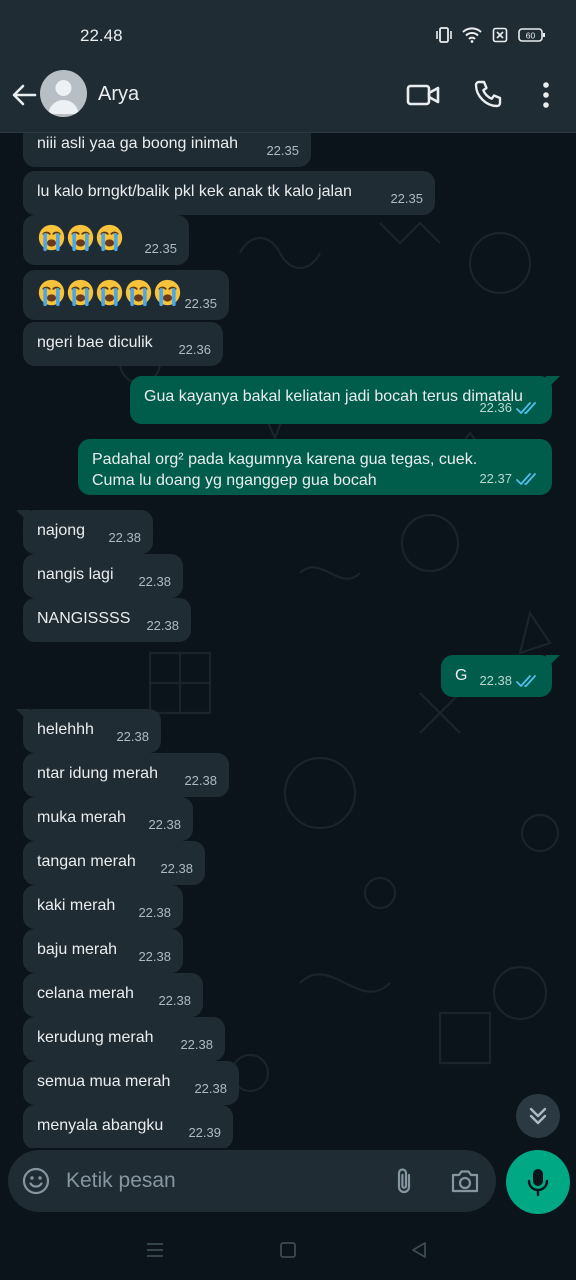 The image size is (576, 1280). Describe the element at coordinates (488, 94) in the screenshot. I see `phone-icon` at that location.